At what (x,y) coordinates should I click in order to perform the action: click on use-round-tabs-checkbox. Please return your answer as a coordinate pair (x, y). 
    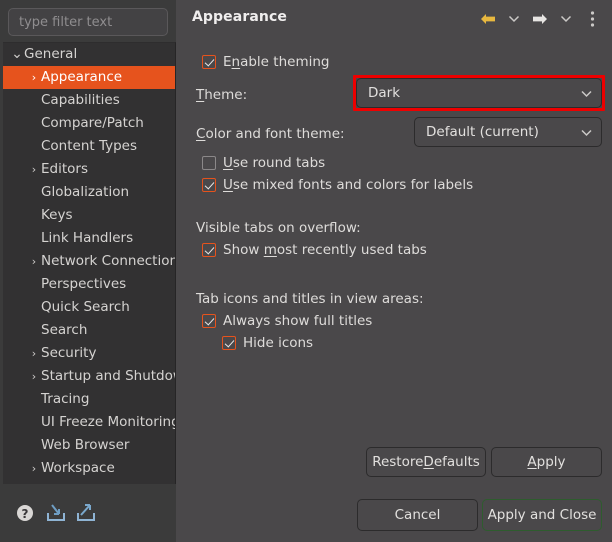
    Looking at the image, I should click on (209, 163).